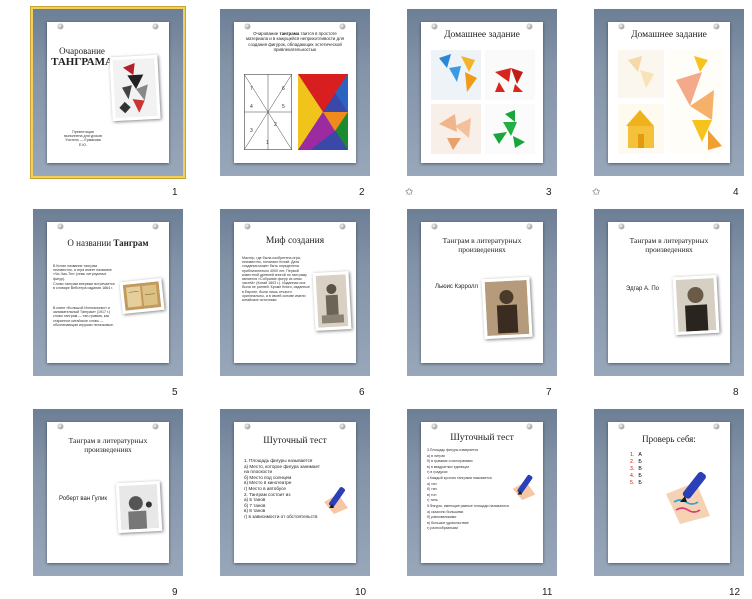 This screenshot has width=752, height=599. I want to click on slide-thumbnail-3: Домашнее задание ✩ 3, so click(481, 103).